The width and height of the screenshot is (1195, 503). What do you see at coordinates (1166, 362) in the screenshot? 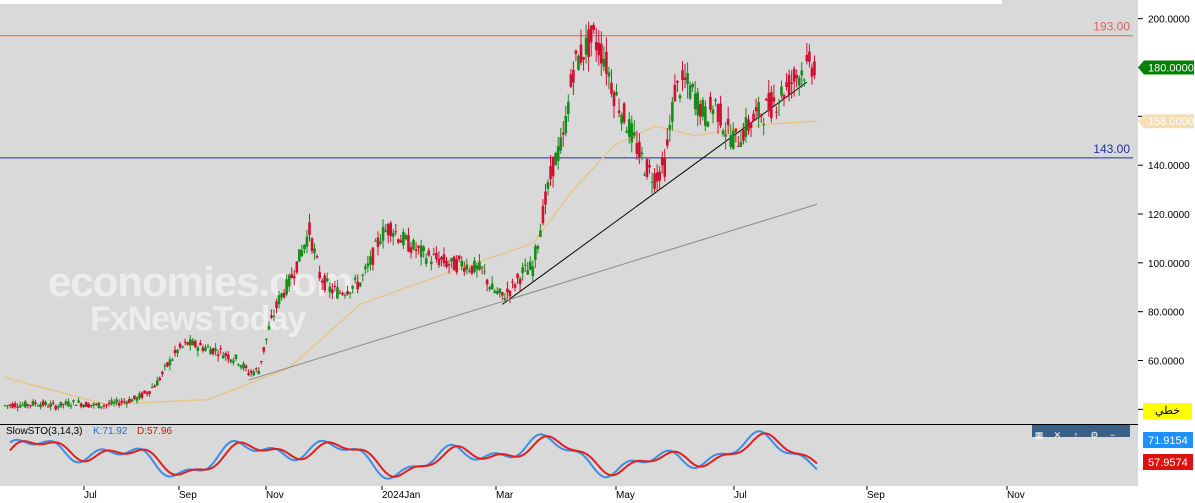
I see `price-tick-label: 60.0000` at bounding box center [1166, 362].